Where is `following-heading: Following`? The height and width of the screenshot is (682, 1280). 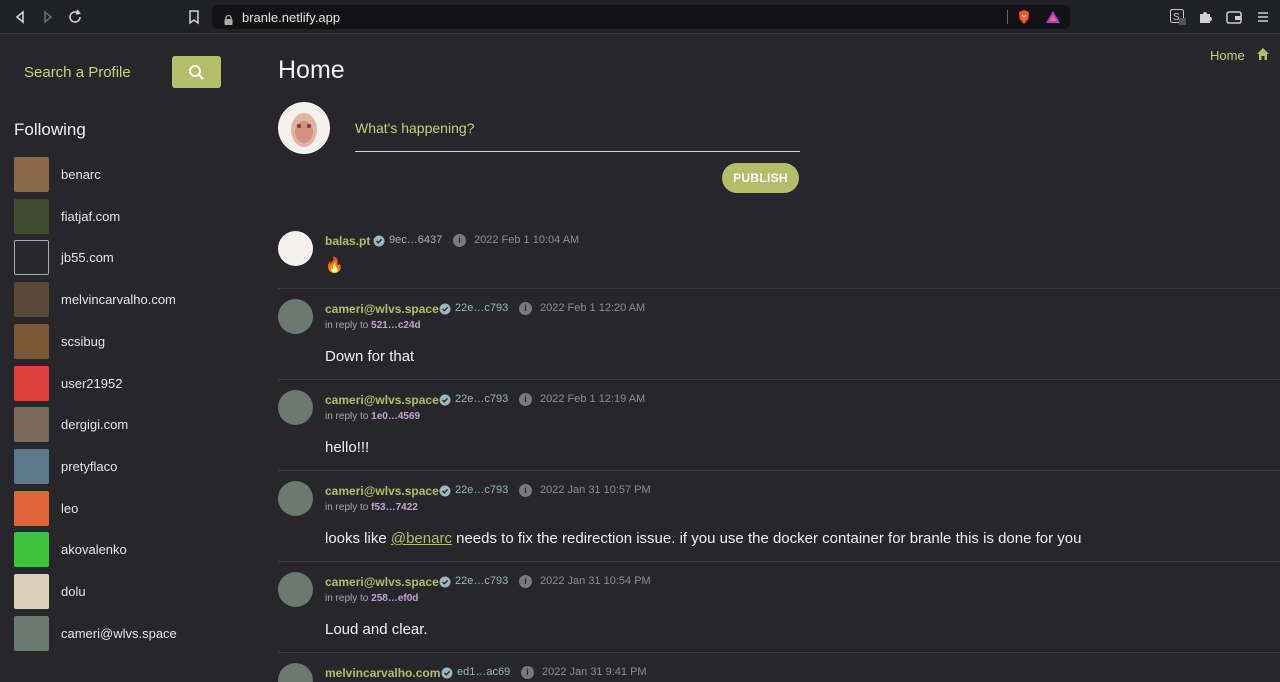 following-heading: Following is located at coordinates (50, 129).